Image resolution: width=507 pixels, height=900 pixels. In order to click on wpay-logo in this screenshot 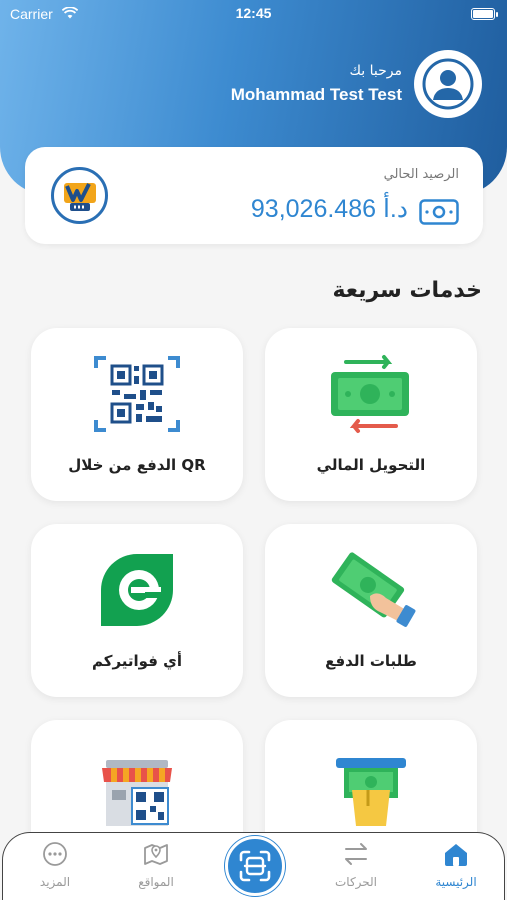, I will do `click(79, 195)`.